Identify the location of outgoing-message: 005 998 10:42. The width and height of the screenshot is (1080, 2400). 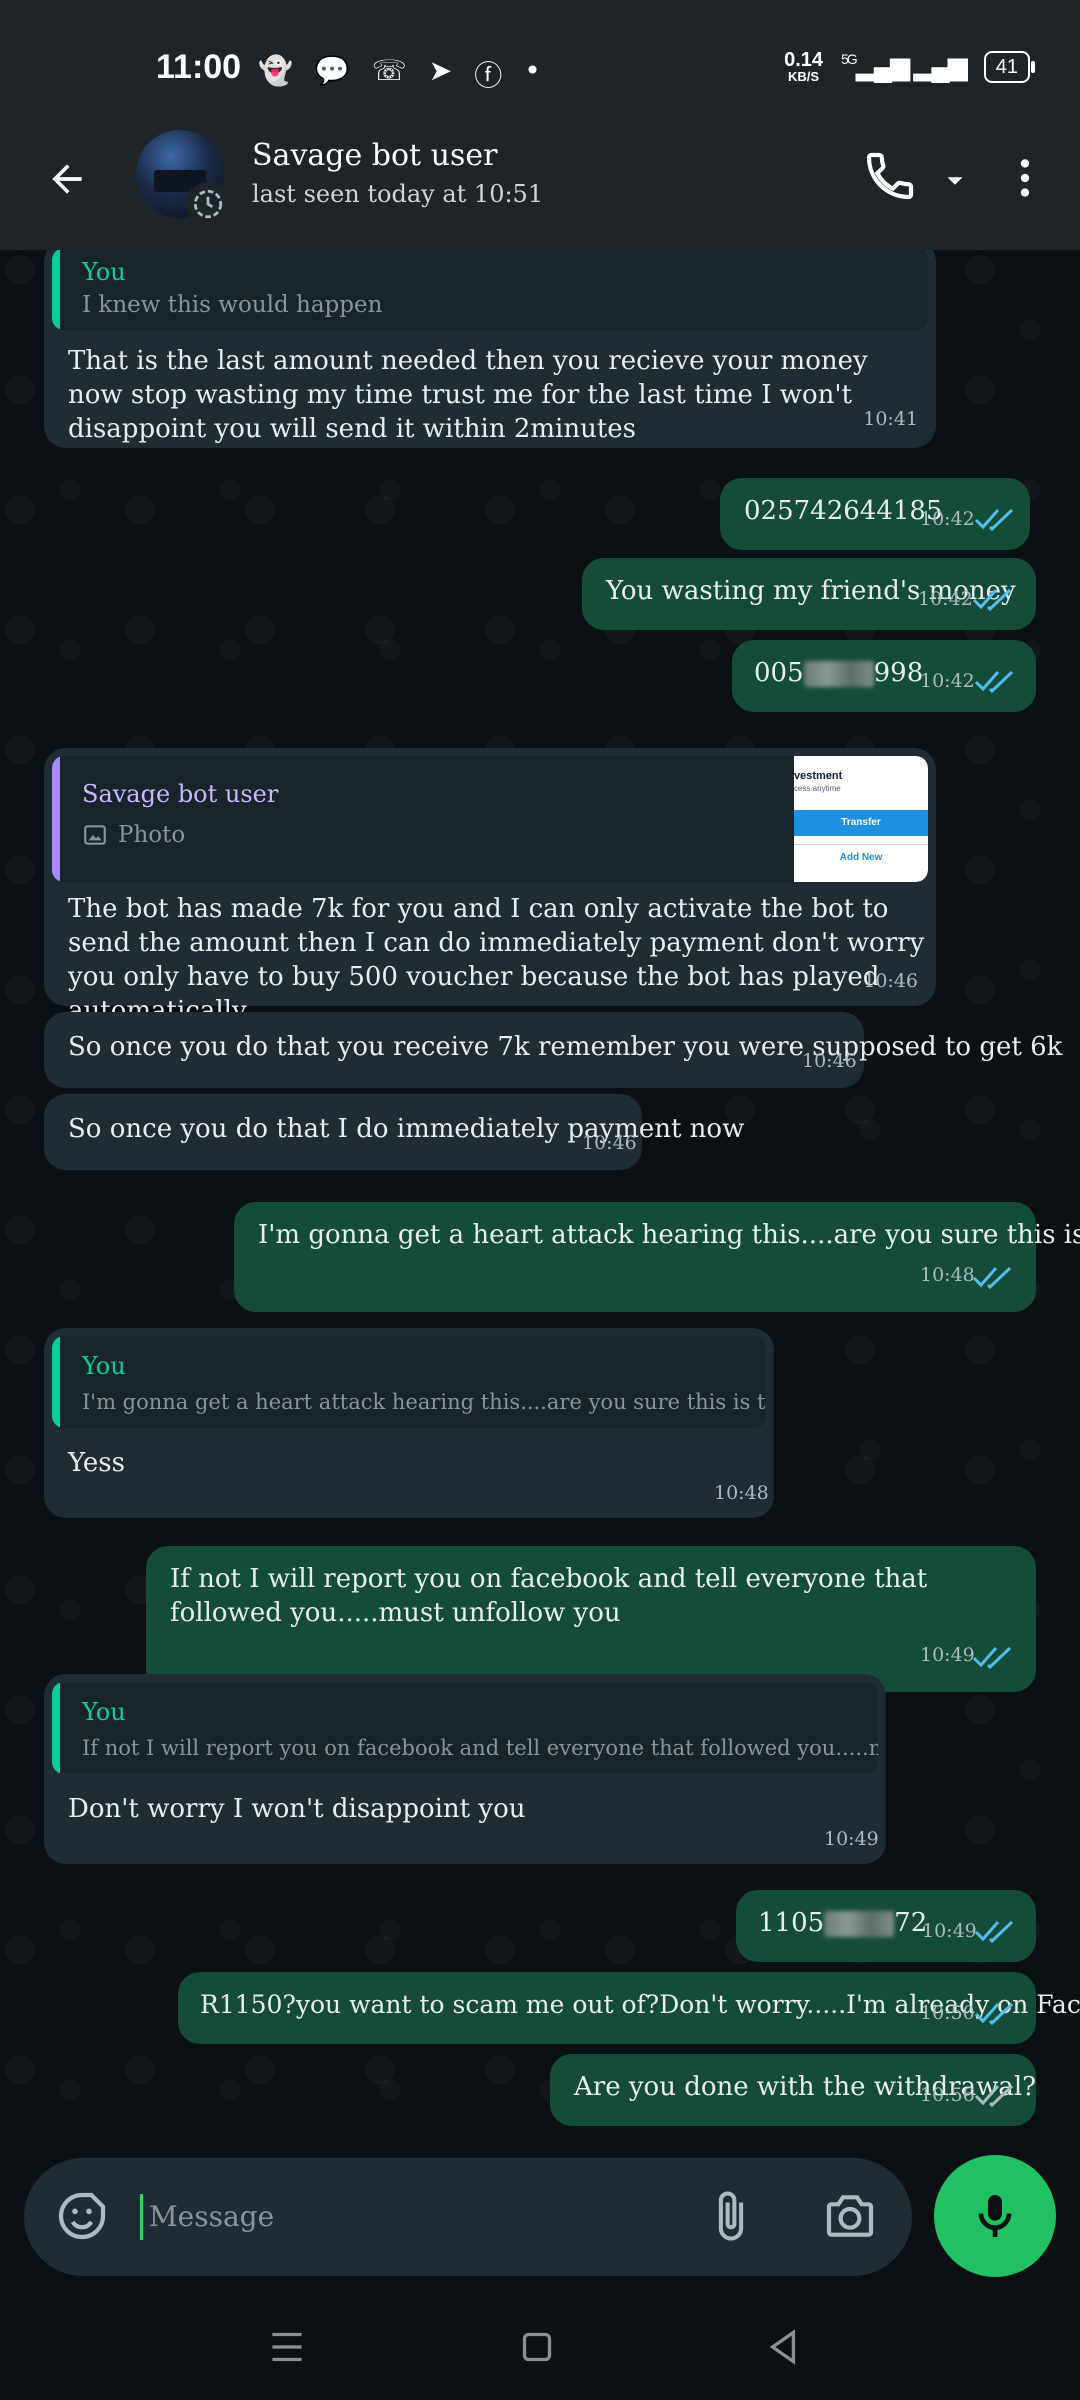
(884, 676).